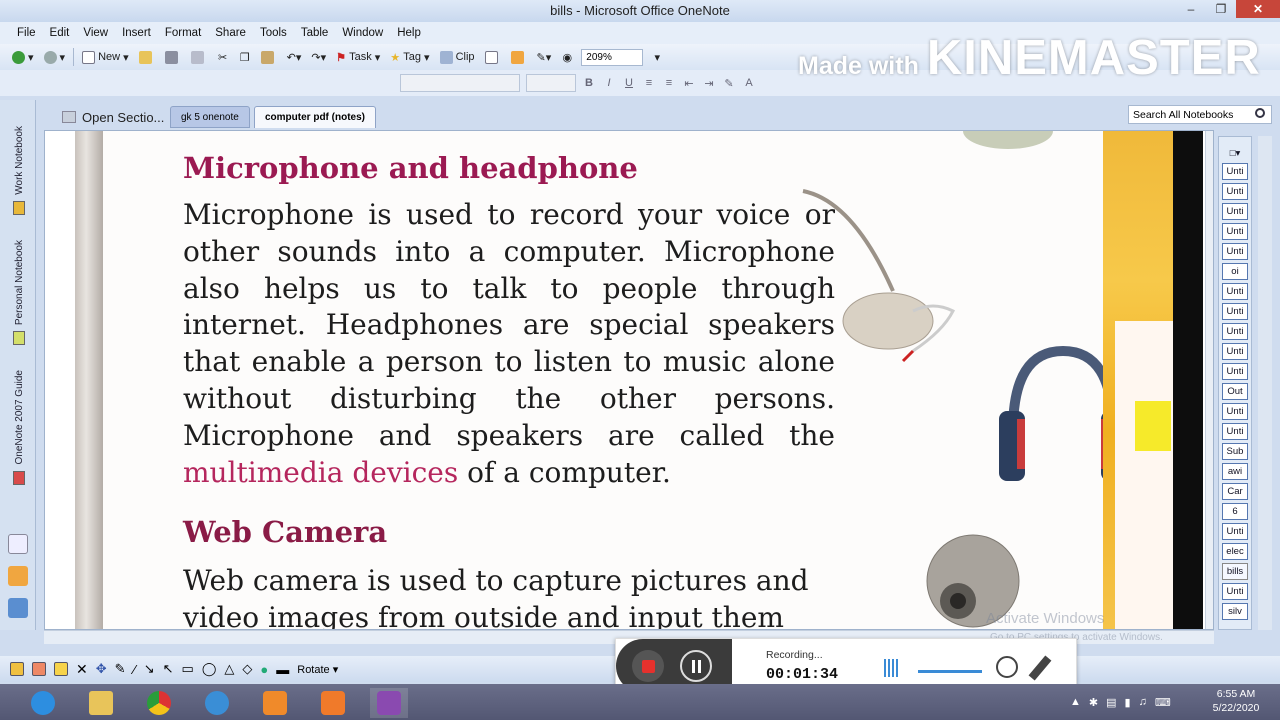 The image size is (1280, 720). Describe the element at coordinates (1128, 702) in the screenshot. I see `battery-icon: ▮` at that location.